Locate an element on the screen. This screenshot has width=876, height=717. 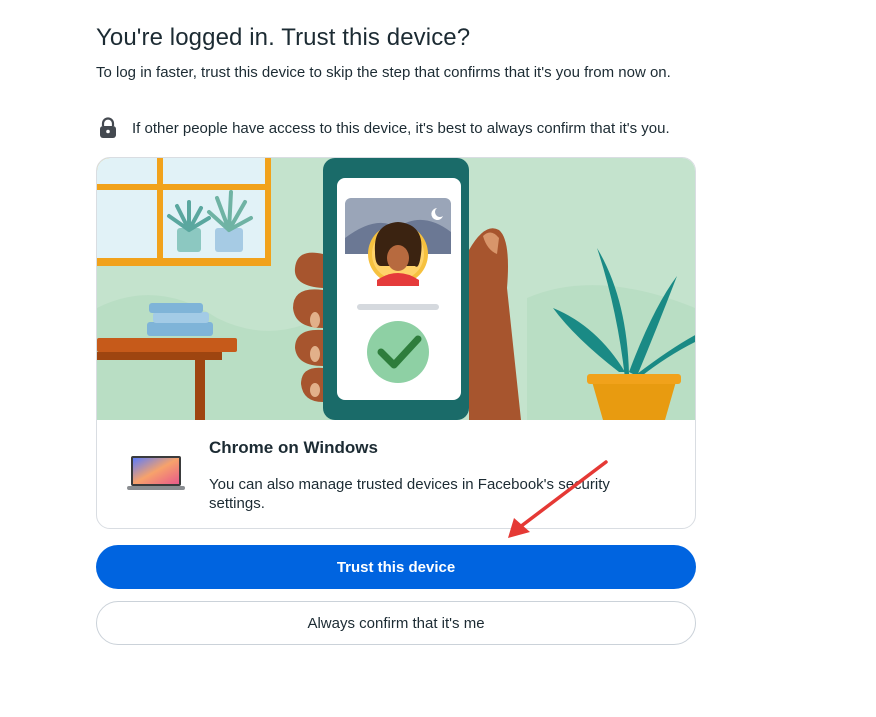
trust-device-button: Trust this device is located at coordinates (396, 567).